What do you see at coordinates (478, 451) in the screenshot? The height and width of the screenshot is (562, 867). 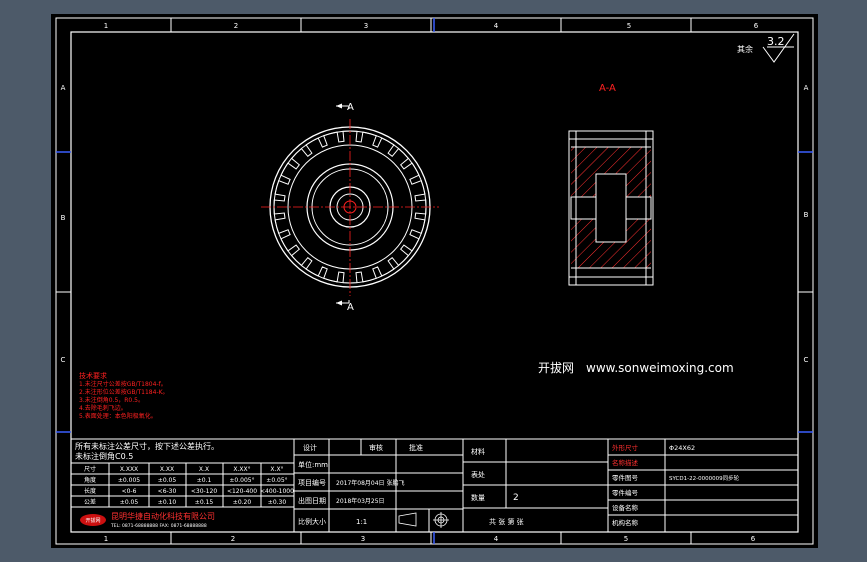 I see `material-label: 材料` at bounding box center [478, 451].